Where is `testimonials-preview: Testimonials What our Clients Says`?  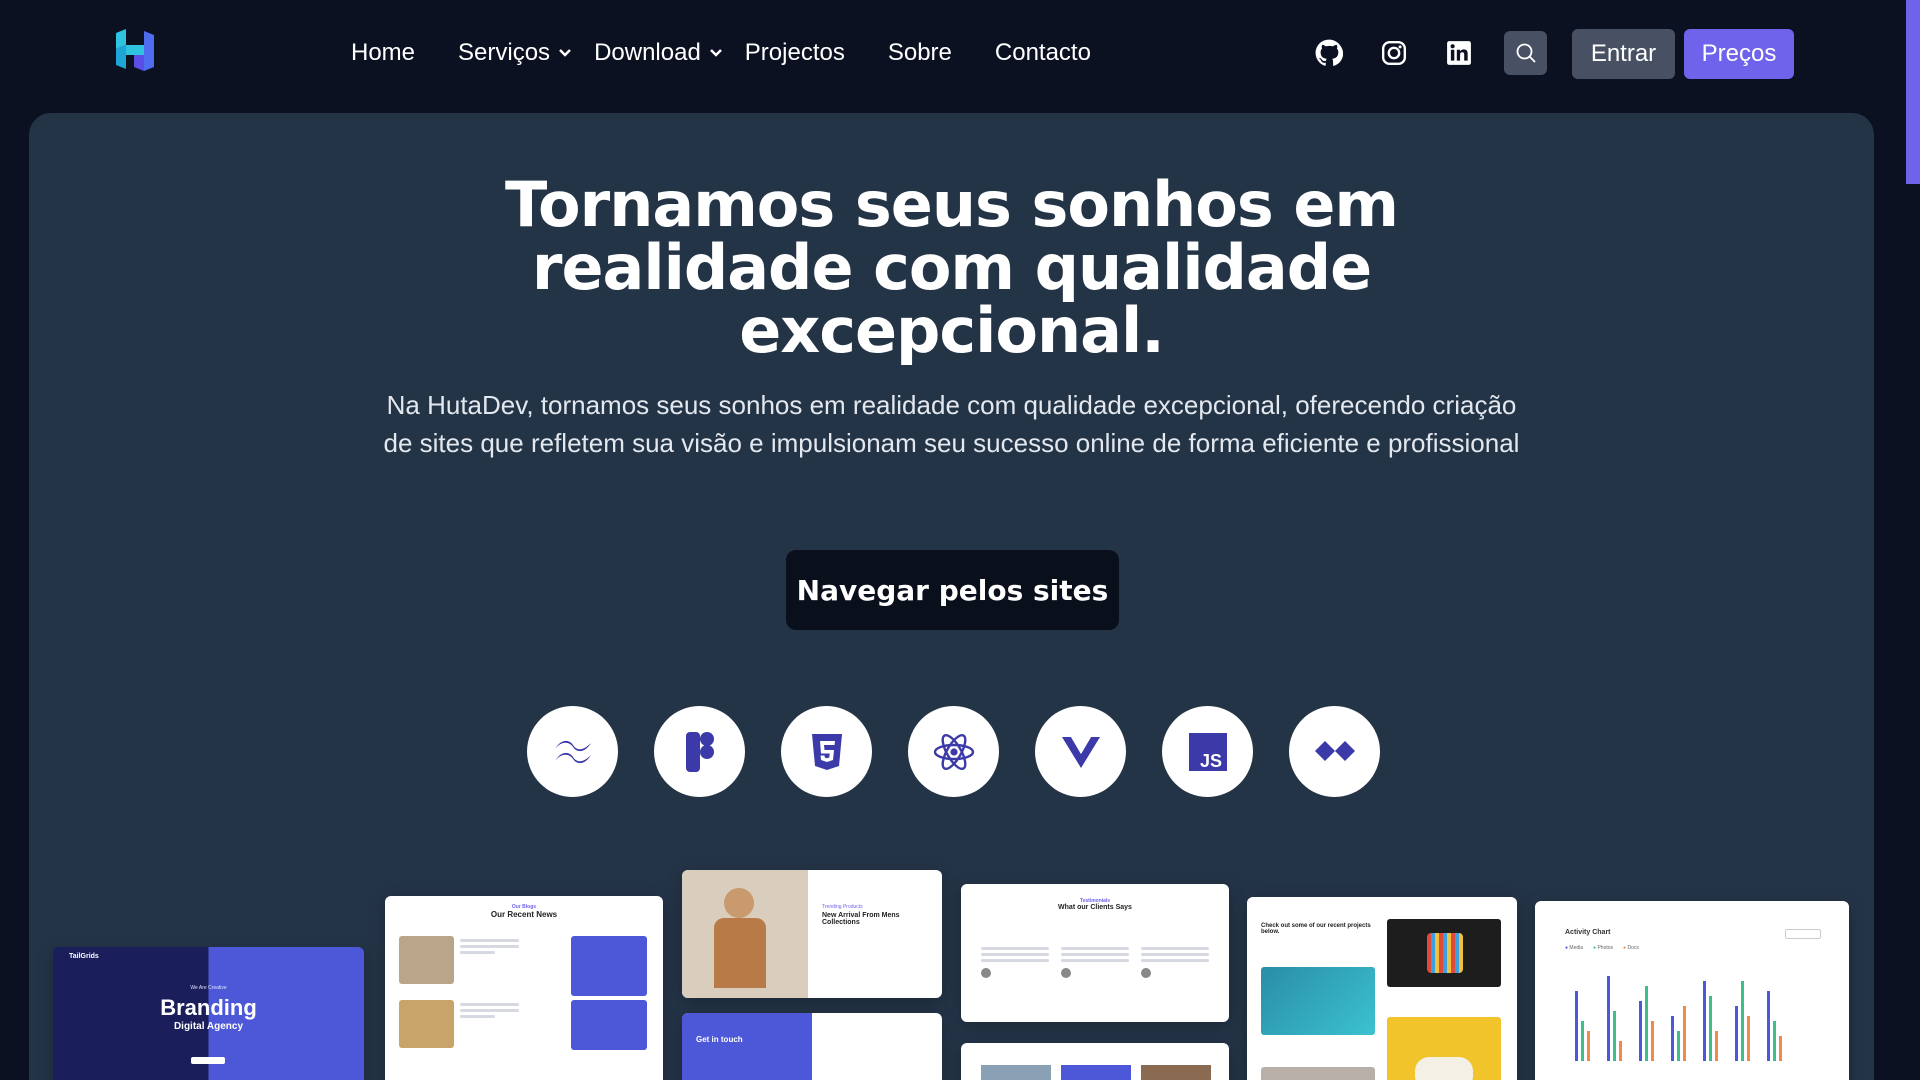
testimonials-preview: Testimonials What our Clients Says is located at coordinates (1095, 953).